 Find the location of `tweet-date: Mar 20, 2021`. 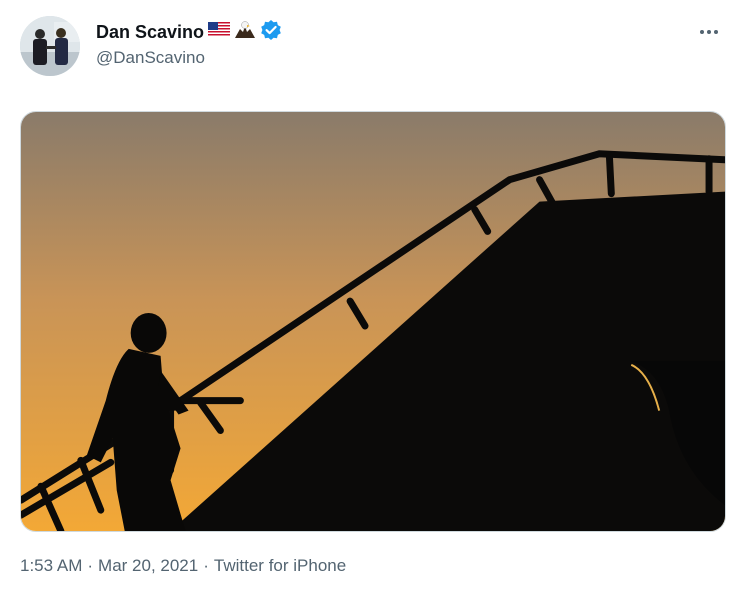

tweet-date: Mar 20, 2021 is located at coordinates (148, 566).